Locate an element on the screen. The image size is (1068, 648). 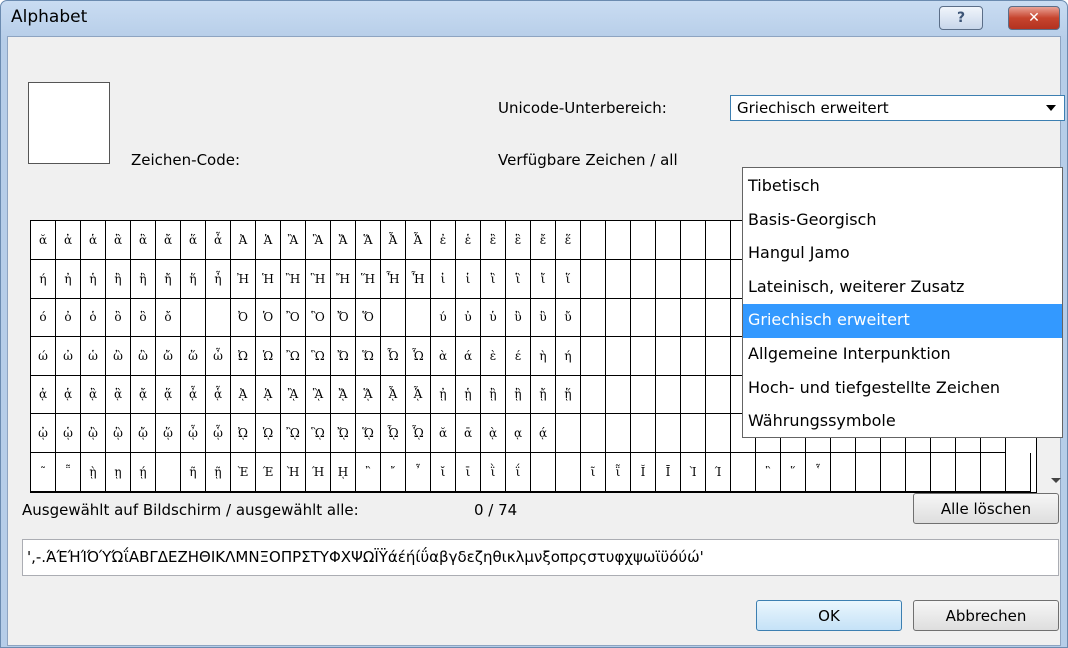
dropdown-option: Lateinisch, weiterer Zusatz is located at coordinates (902, 288).